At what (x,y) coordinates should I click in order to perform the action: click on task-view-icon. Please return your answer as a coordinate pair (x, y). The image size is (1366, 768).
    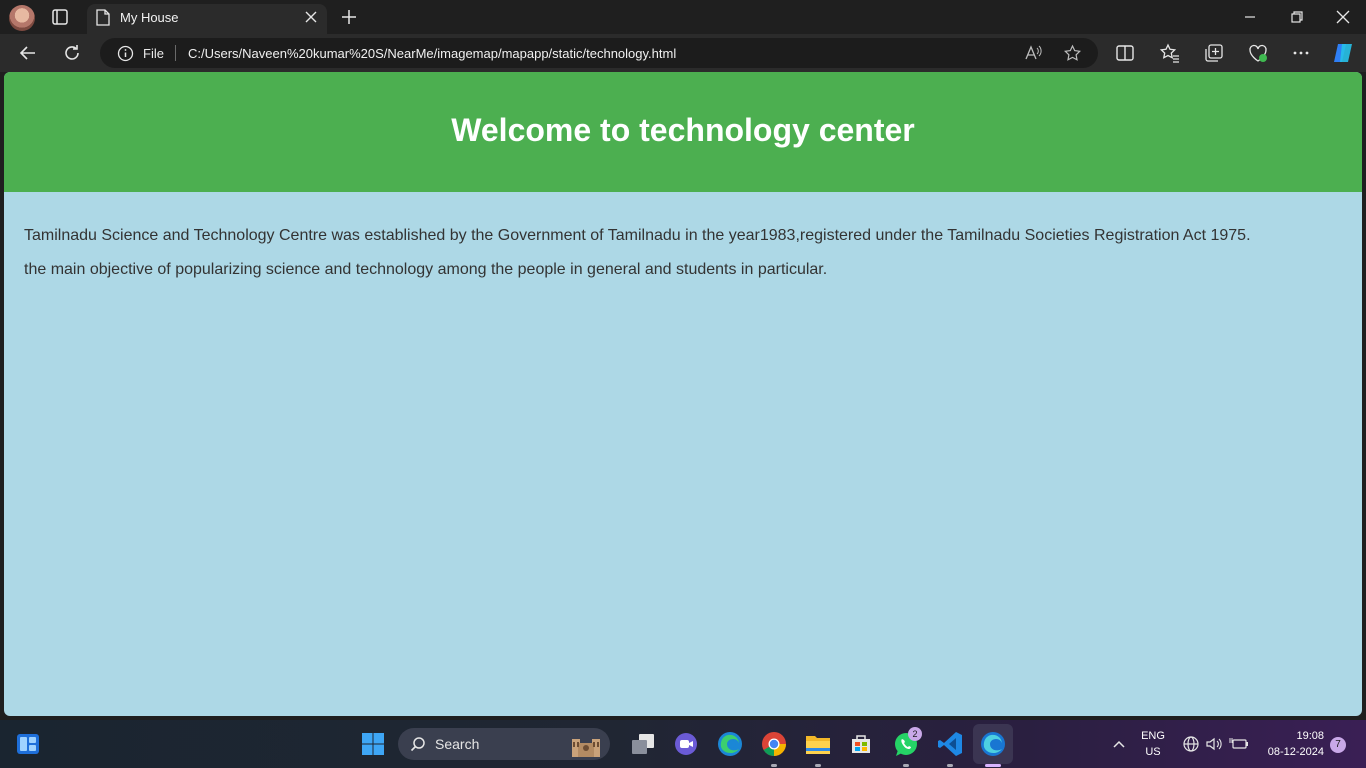
    Looking at the image, I should click on (643, 744).